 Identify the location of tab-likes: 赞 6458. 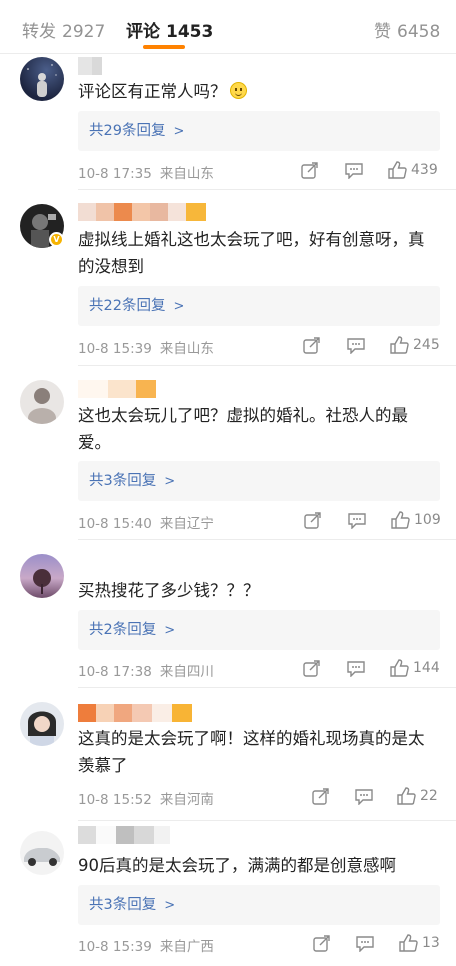
(407, 29).